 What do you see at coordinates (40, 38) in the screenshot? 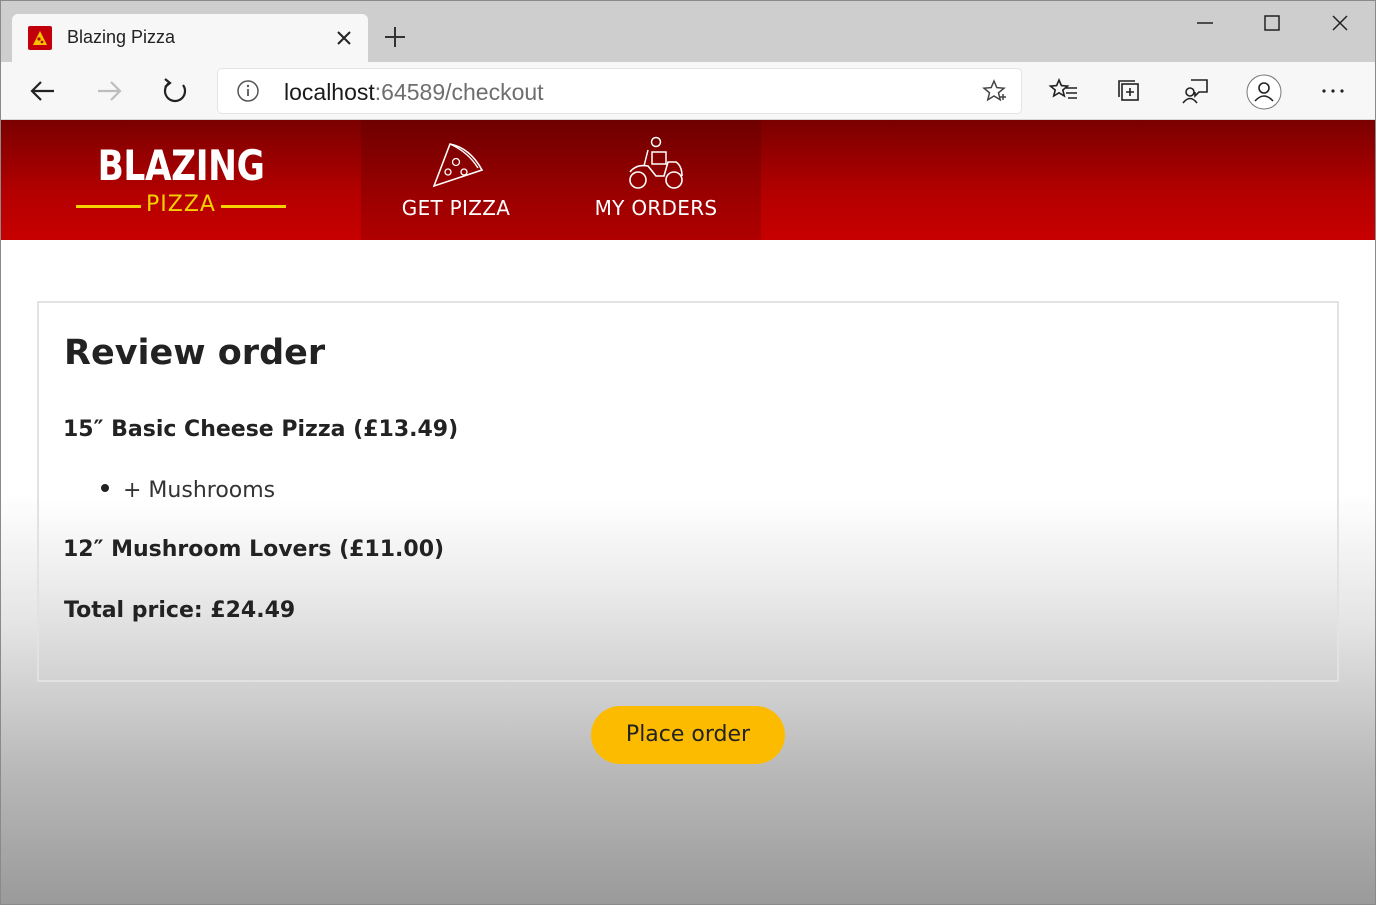
I see `pizza-favicon-icon` at bounding box center [40, 38].